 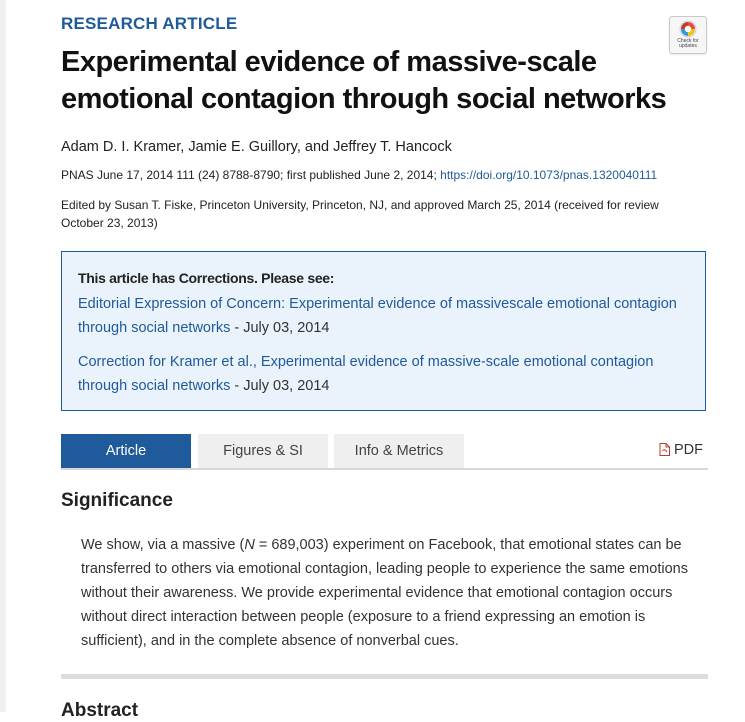 What do you see at coordinates (163, 545) in the screenshot?
I see `significance-text-start: We show, via a massive (` at bounding box center [163, 545].